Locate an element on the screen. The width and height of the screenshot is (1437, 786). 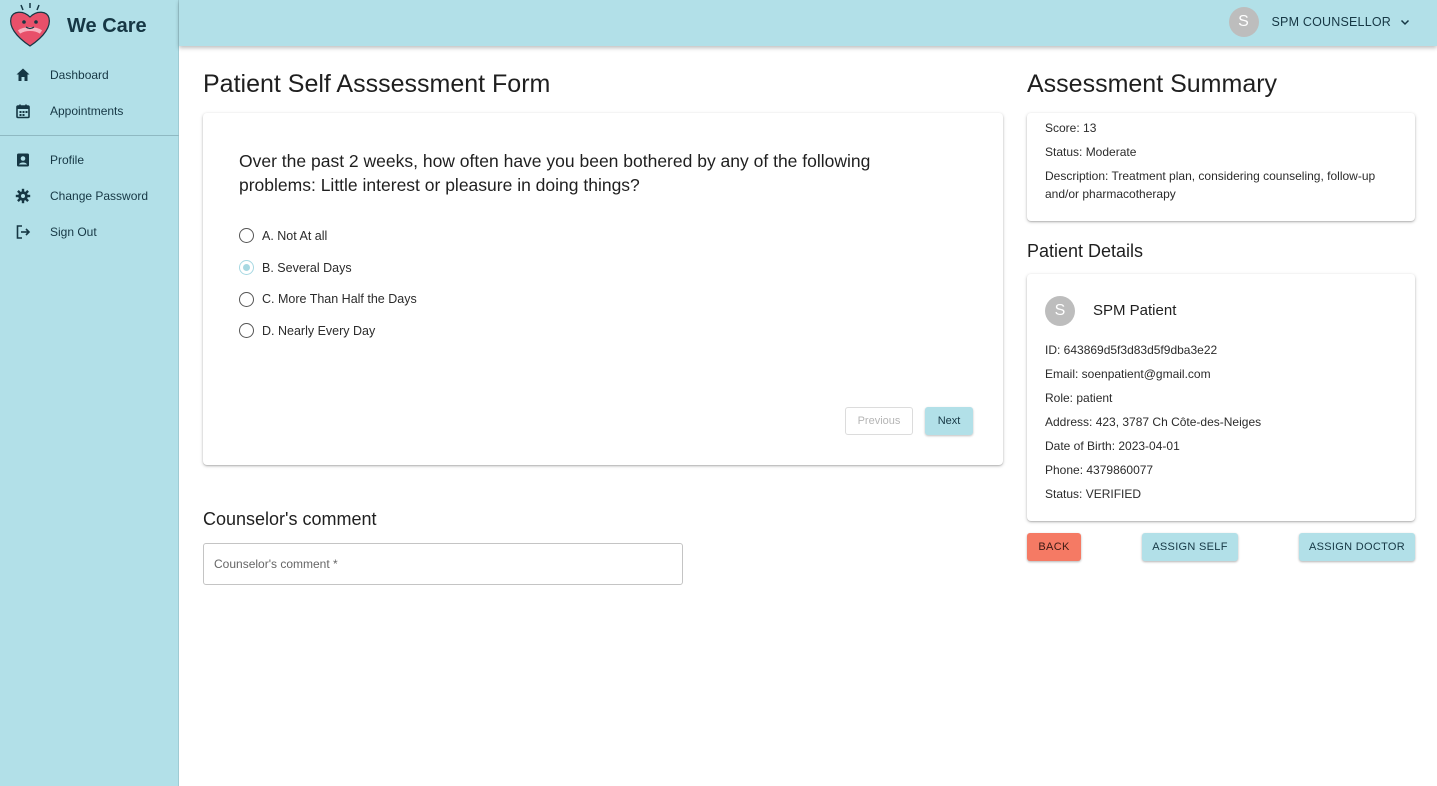
option-label: A. Not At all is located at coordinates (295, 235).